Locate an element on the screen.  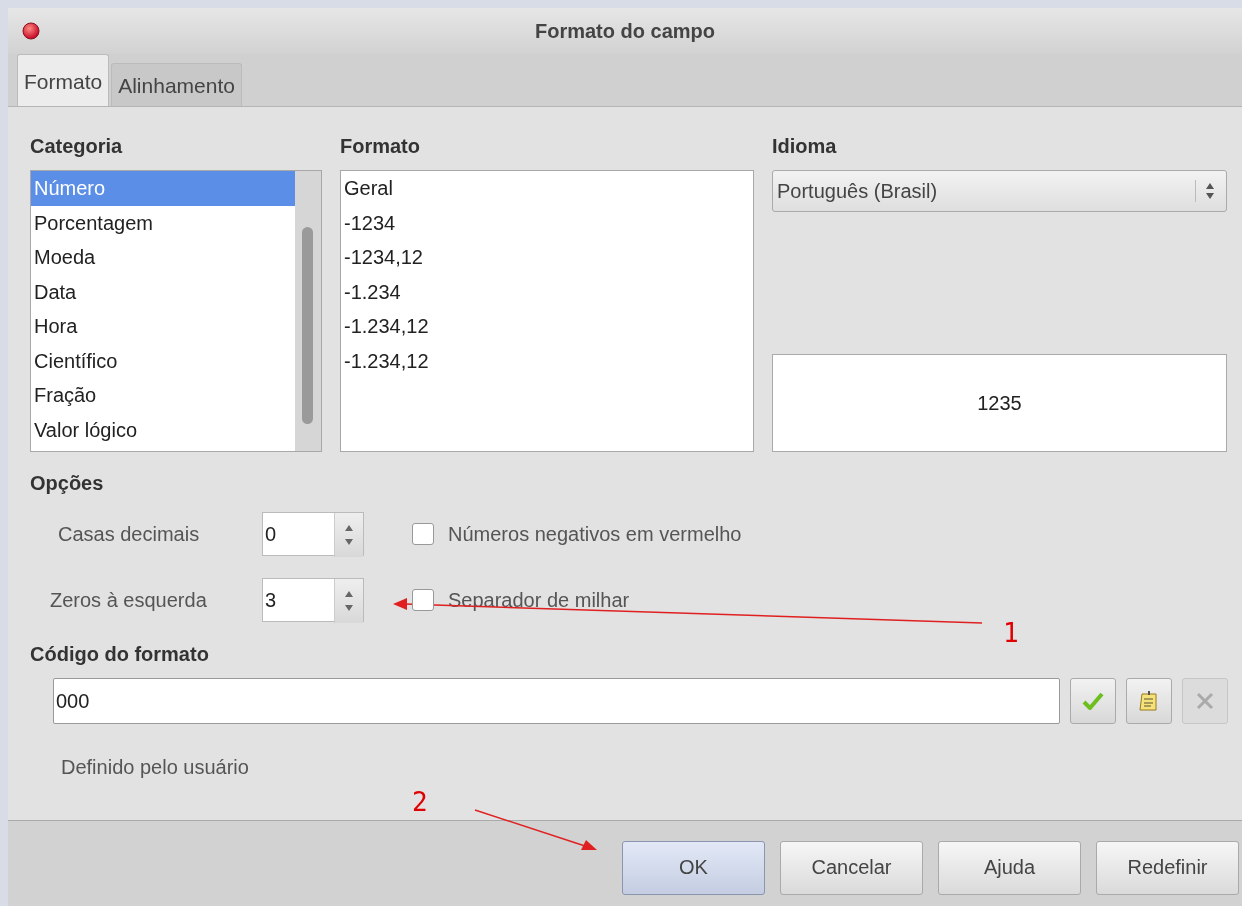
language-dropdown: Português (Brasil) is located at coordinates (999, 191).